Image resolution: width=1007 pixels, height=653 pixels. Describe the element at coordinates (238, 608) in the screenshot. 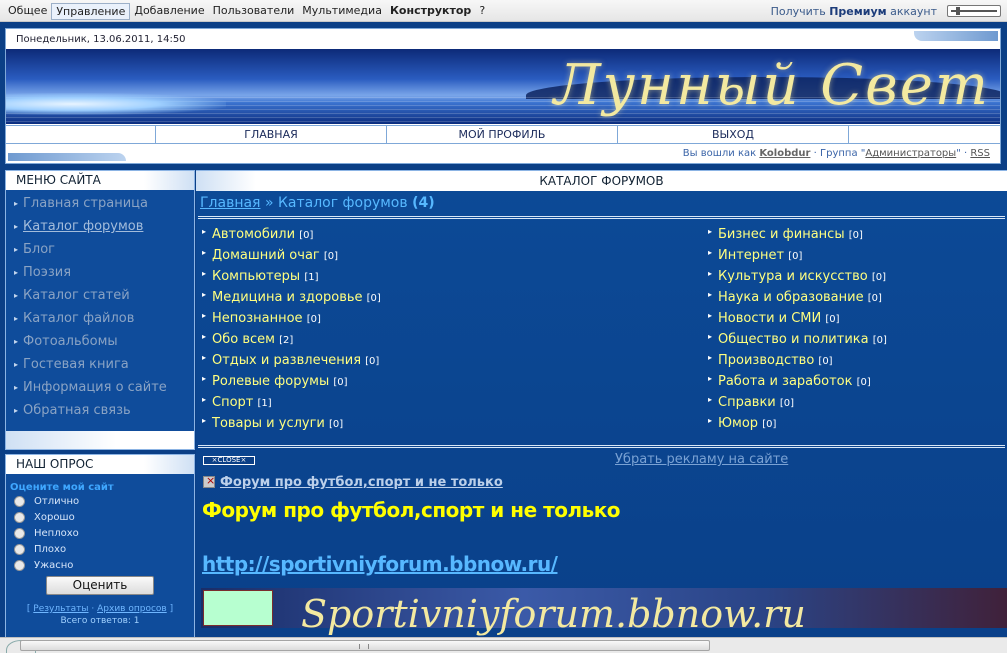

I see `ad-banner-image` at that location.